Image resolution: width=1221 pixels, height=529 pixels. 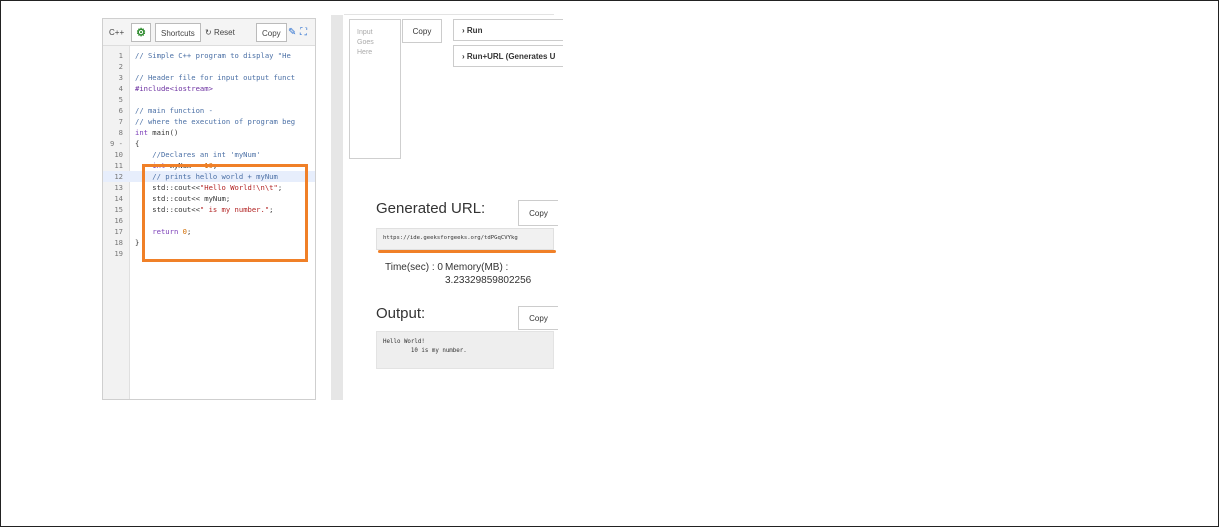 I want to click on highlight-box, so click(x=225, y=213).